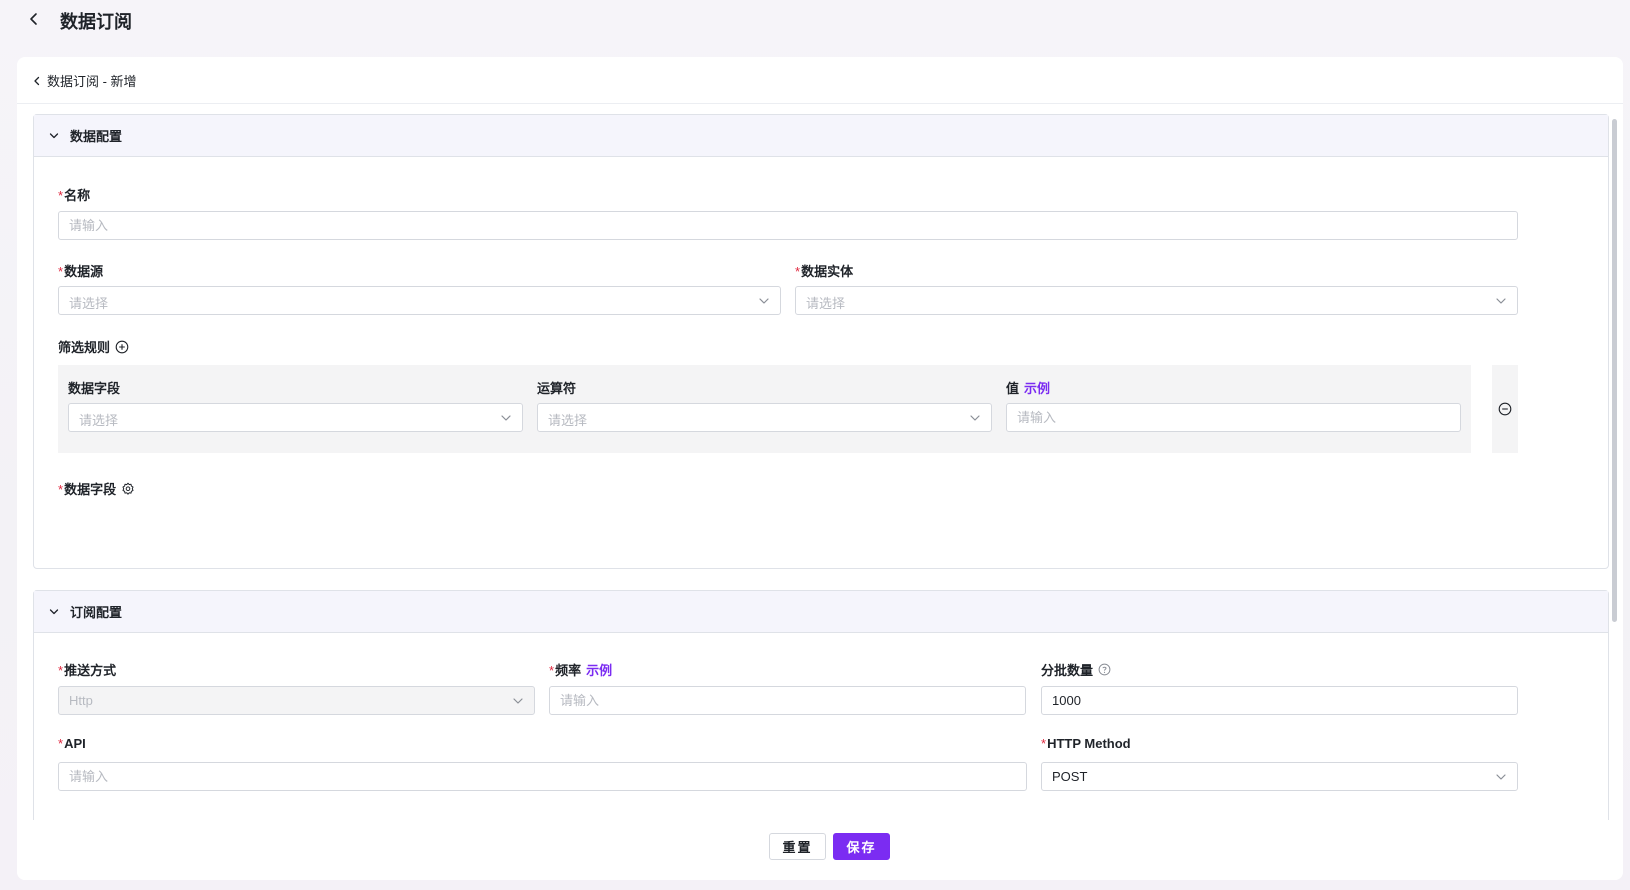 This screenshot has width=1630, height=890. Describe the element at coordinates (96, 488) in the screenshot. I see `data-fields-label: *数据字段` at that location.